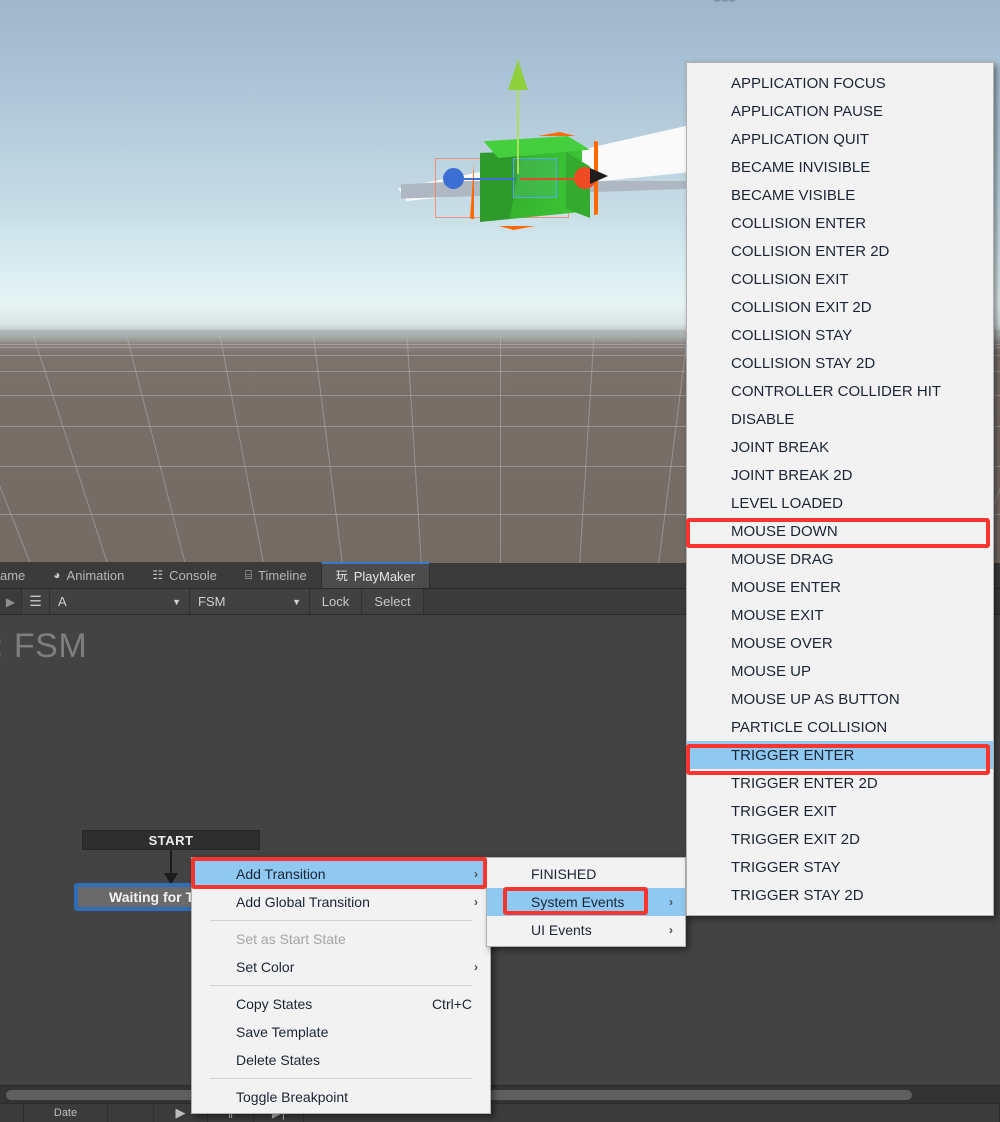  I want to click on system-event-item-collision-stay-2d: COLLISION STAY 2D, so click(840, 363).